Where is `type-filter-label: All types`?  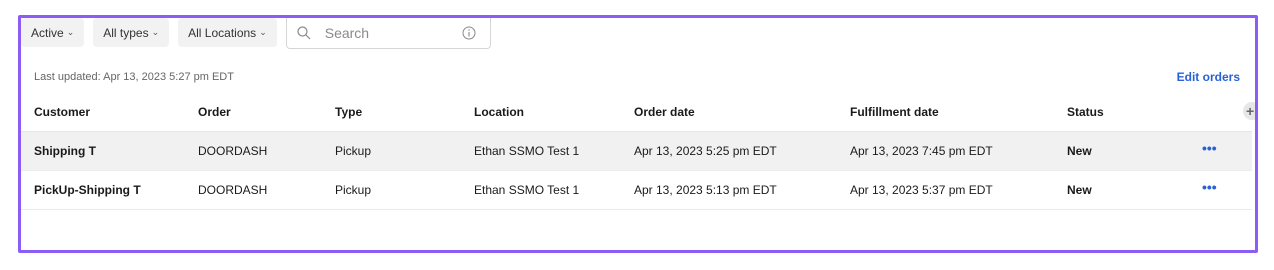 type-filter-label: All types is located at coordinates (126, 32).